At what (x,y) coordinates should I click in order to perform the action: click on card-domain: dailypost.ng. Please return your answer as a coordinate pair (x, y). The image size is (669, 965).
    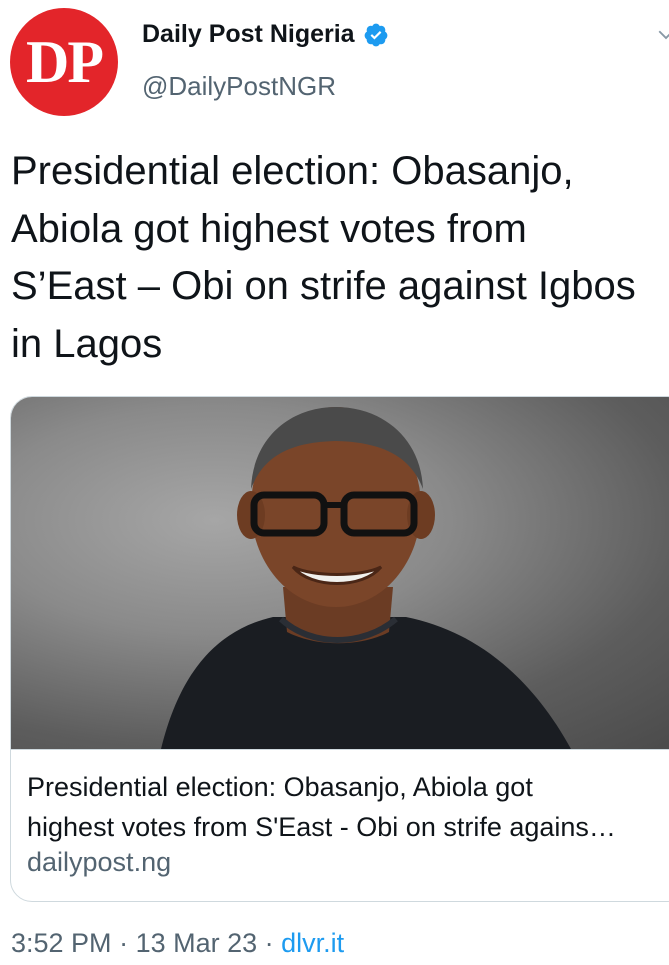
    Looking at the image, I should click on (99, 862).